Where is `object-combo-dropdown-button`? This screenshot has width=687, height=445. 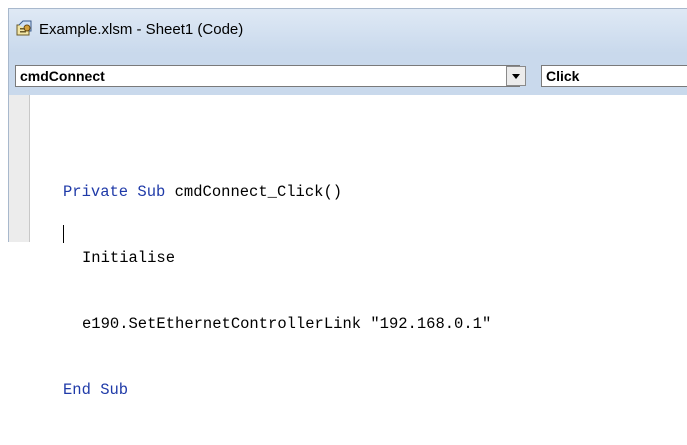
object-combo-dropdown-button is located at coordinates (516, 76).